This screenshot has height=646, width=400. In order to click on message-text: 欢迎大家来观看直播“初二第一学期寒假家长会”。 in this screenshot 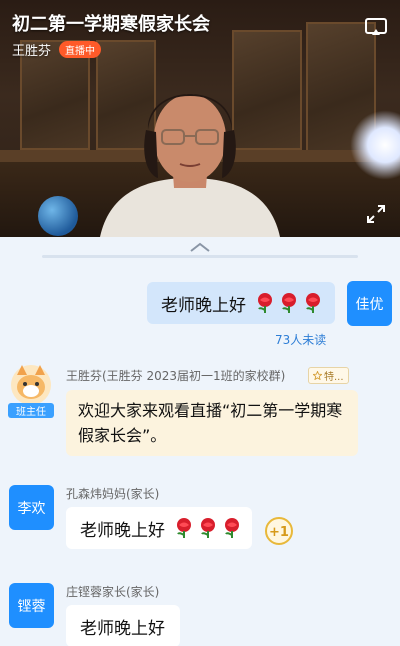, I will do `click(210, 423)`.